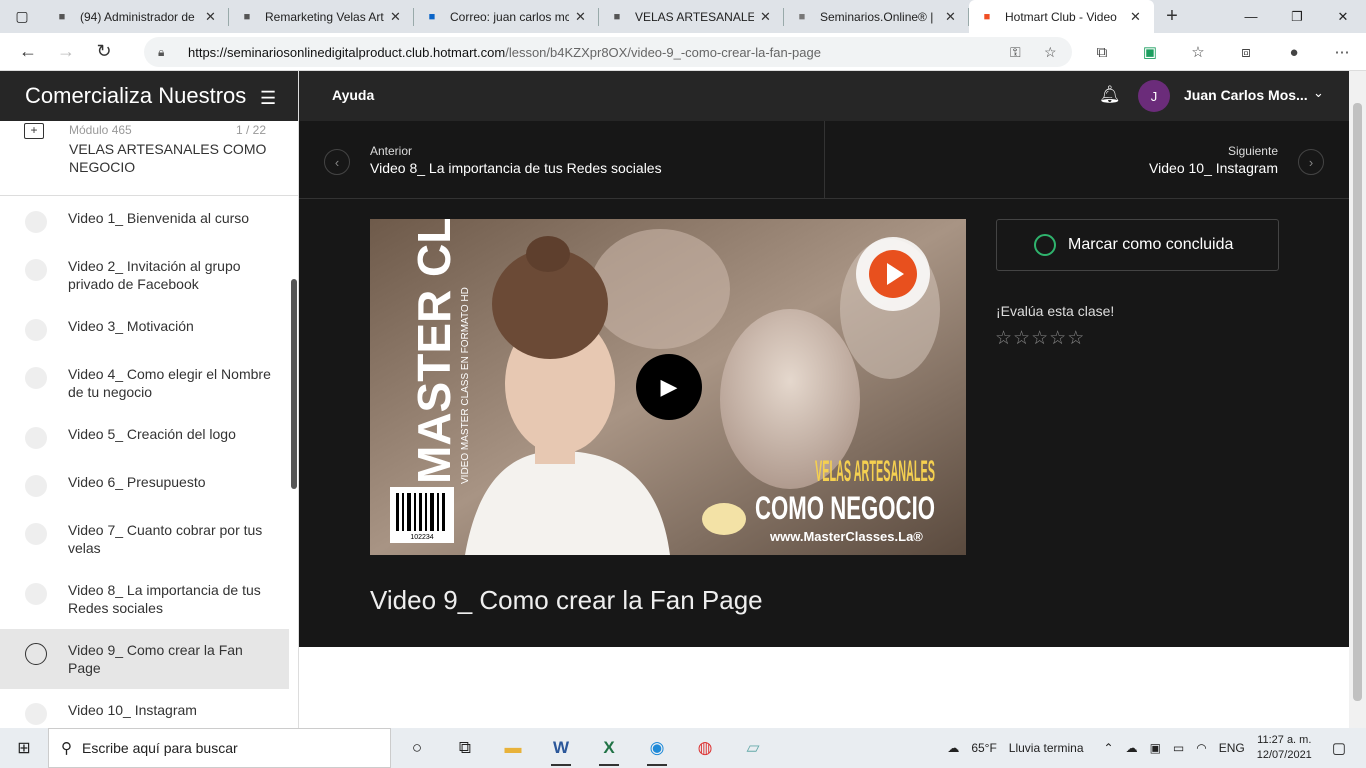 The height and width of the screenshot is (768, 1366). What do you see at coordinates (1150, 52) in the screenshot?
I see `extension-icon: ▣` at bounding box center [1150, 52].